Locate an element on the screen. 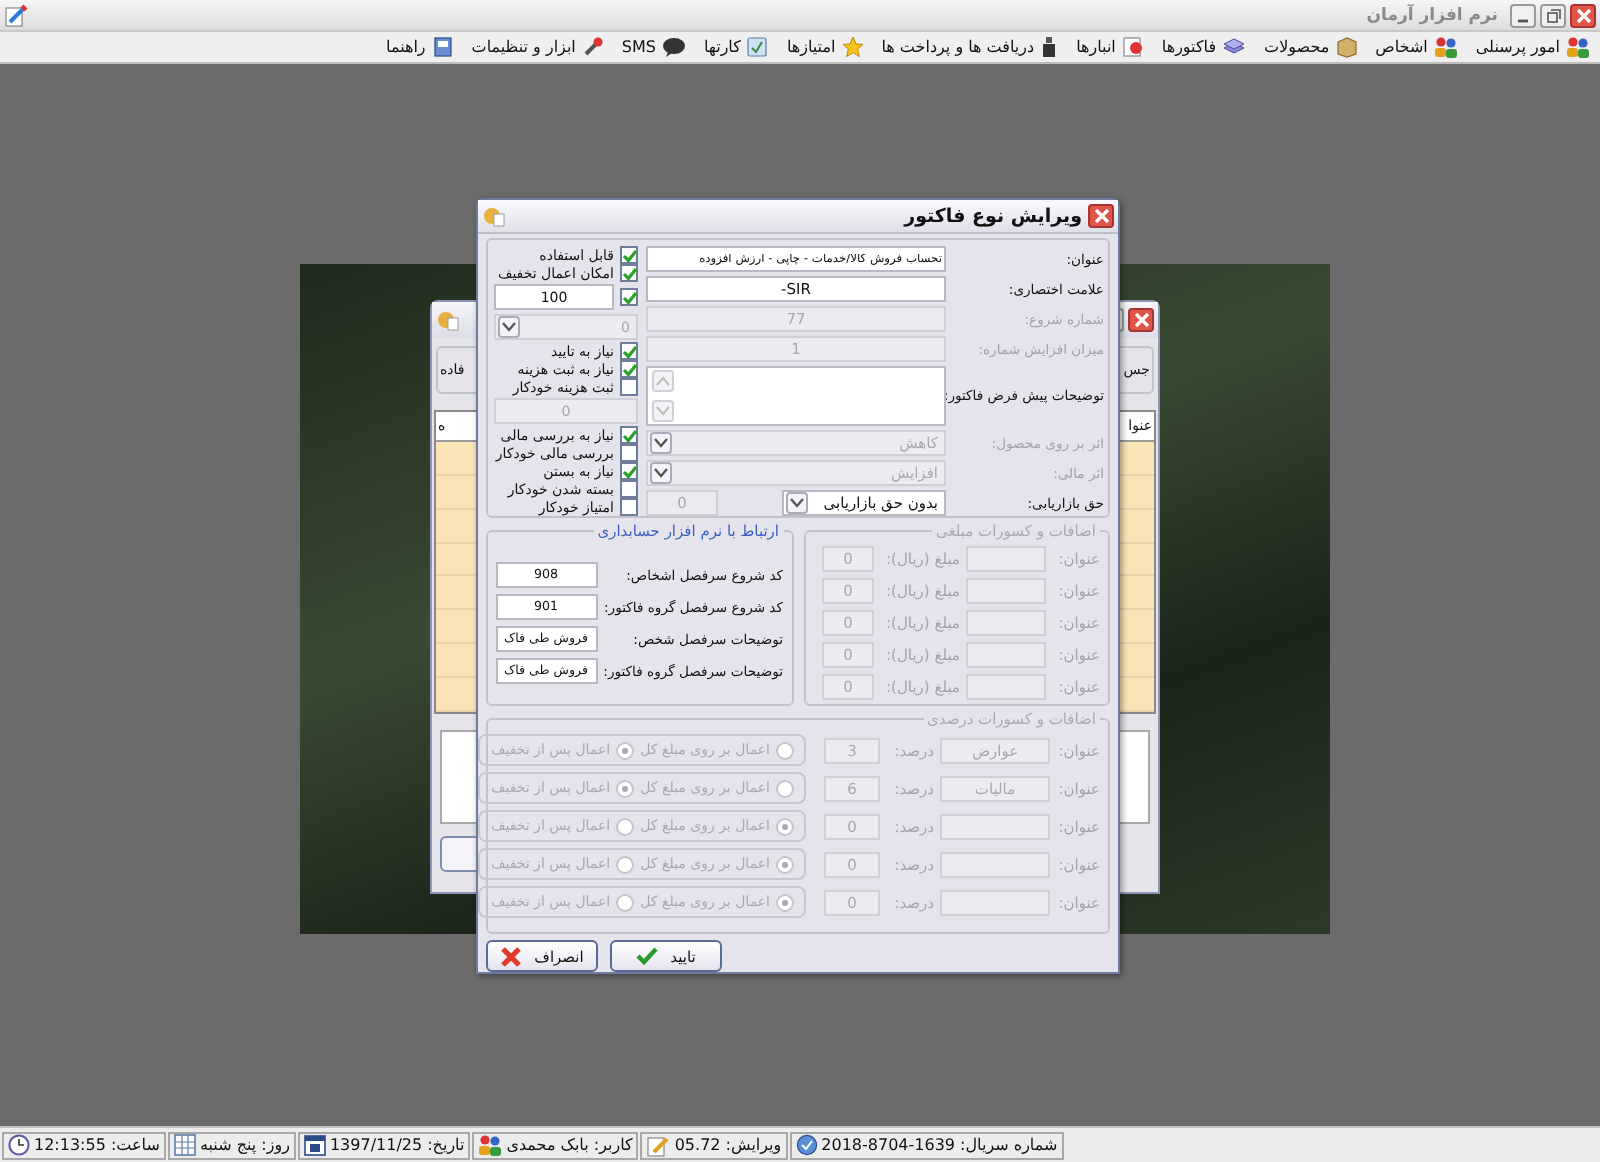 The width and height of the screenshot is (1600, 1162). document-icon is located at coordinates (1132, 47).